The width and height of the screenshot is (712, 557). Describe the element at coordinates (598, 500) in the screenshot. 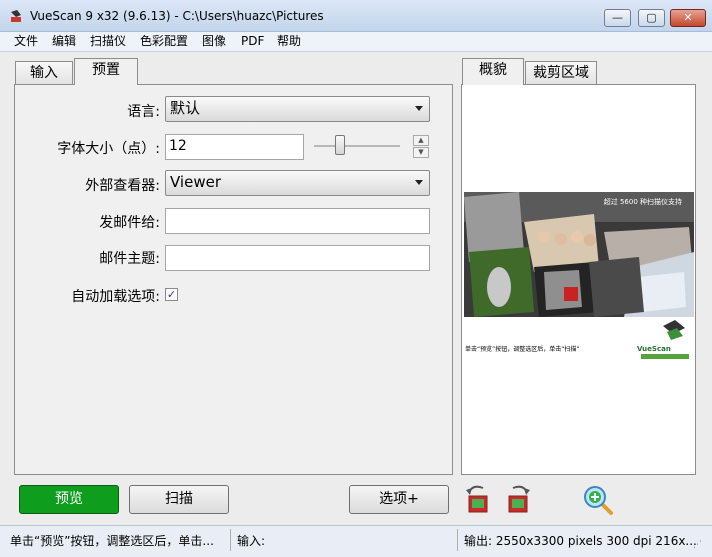

I see `zoom-in-icon` at that location.